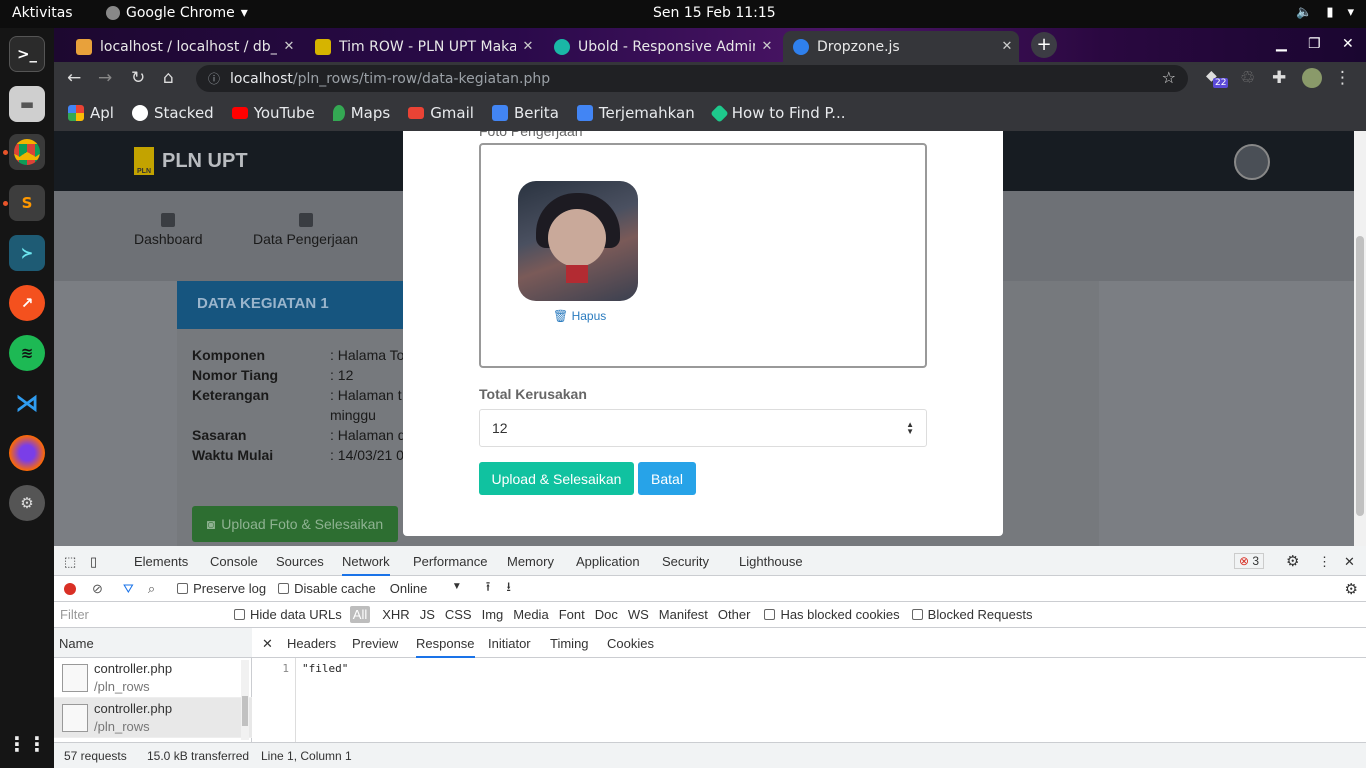 The image size is (1366, 768). I want to click on preserve-log-checkbox: Preserve log, so click(221, 588).